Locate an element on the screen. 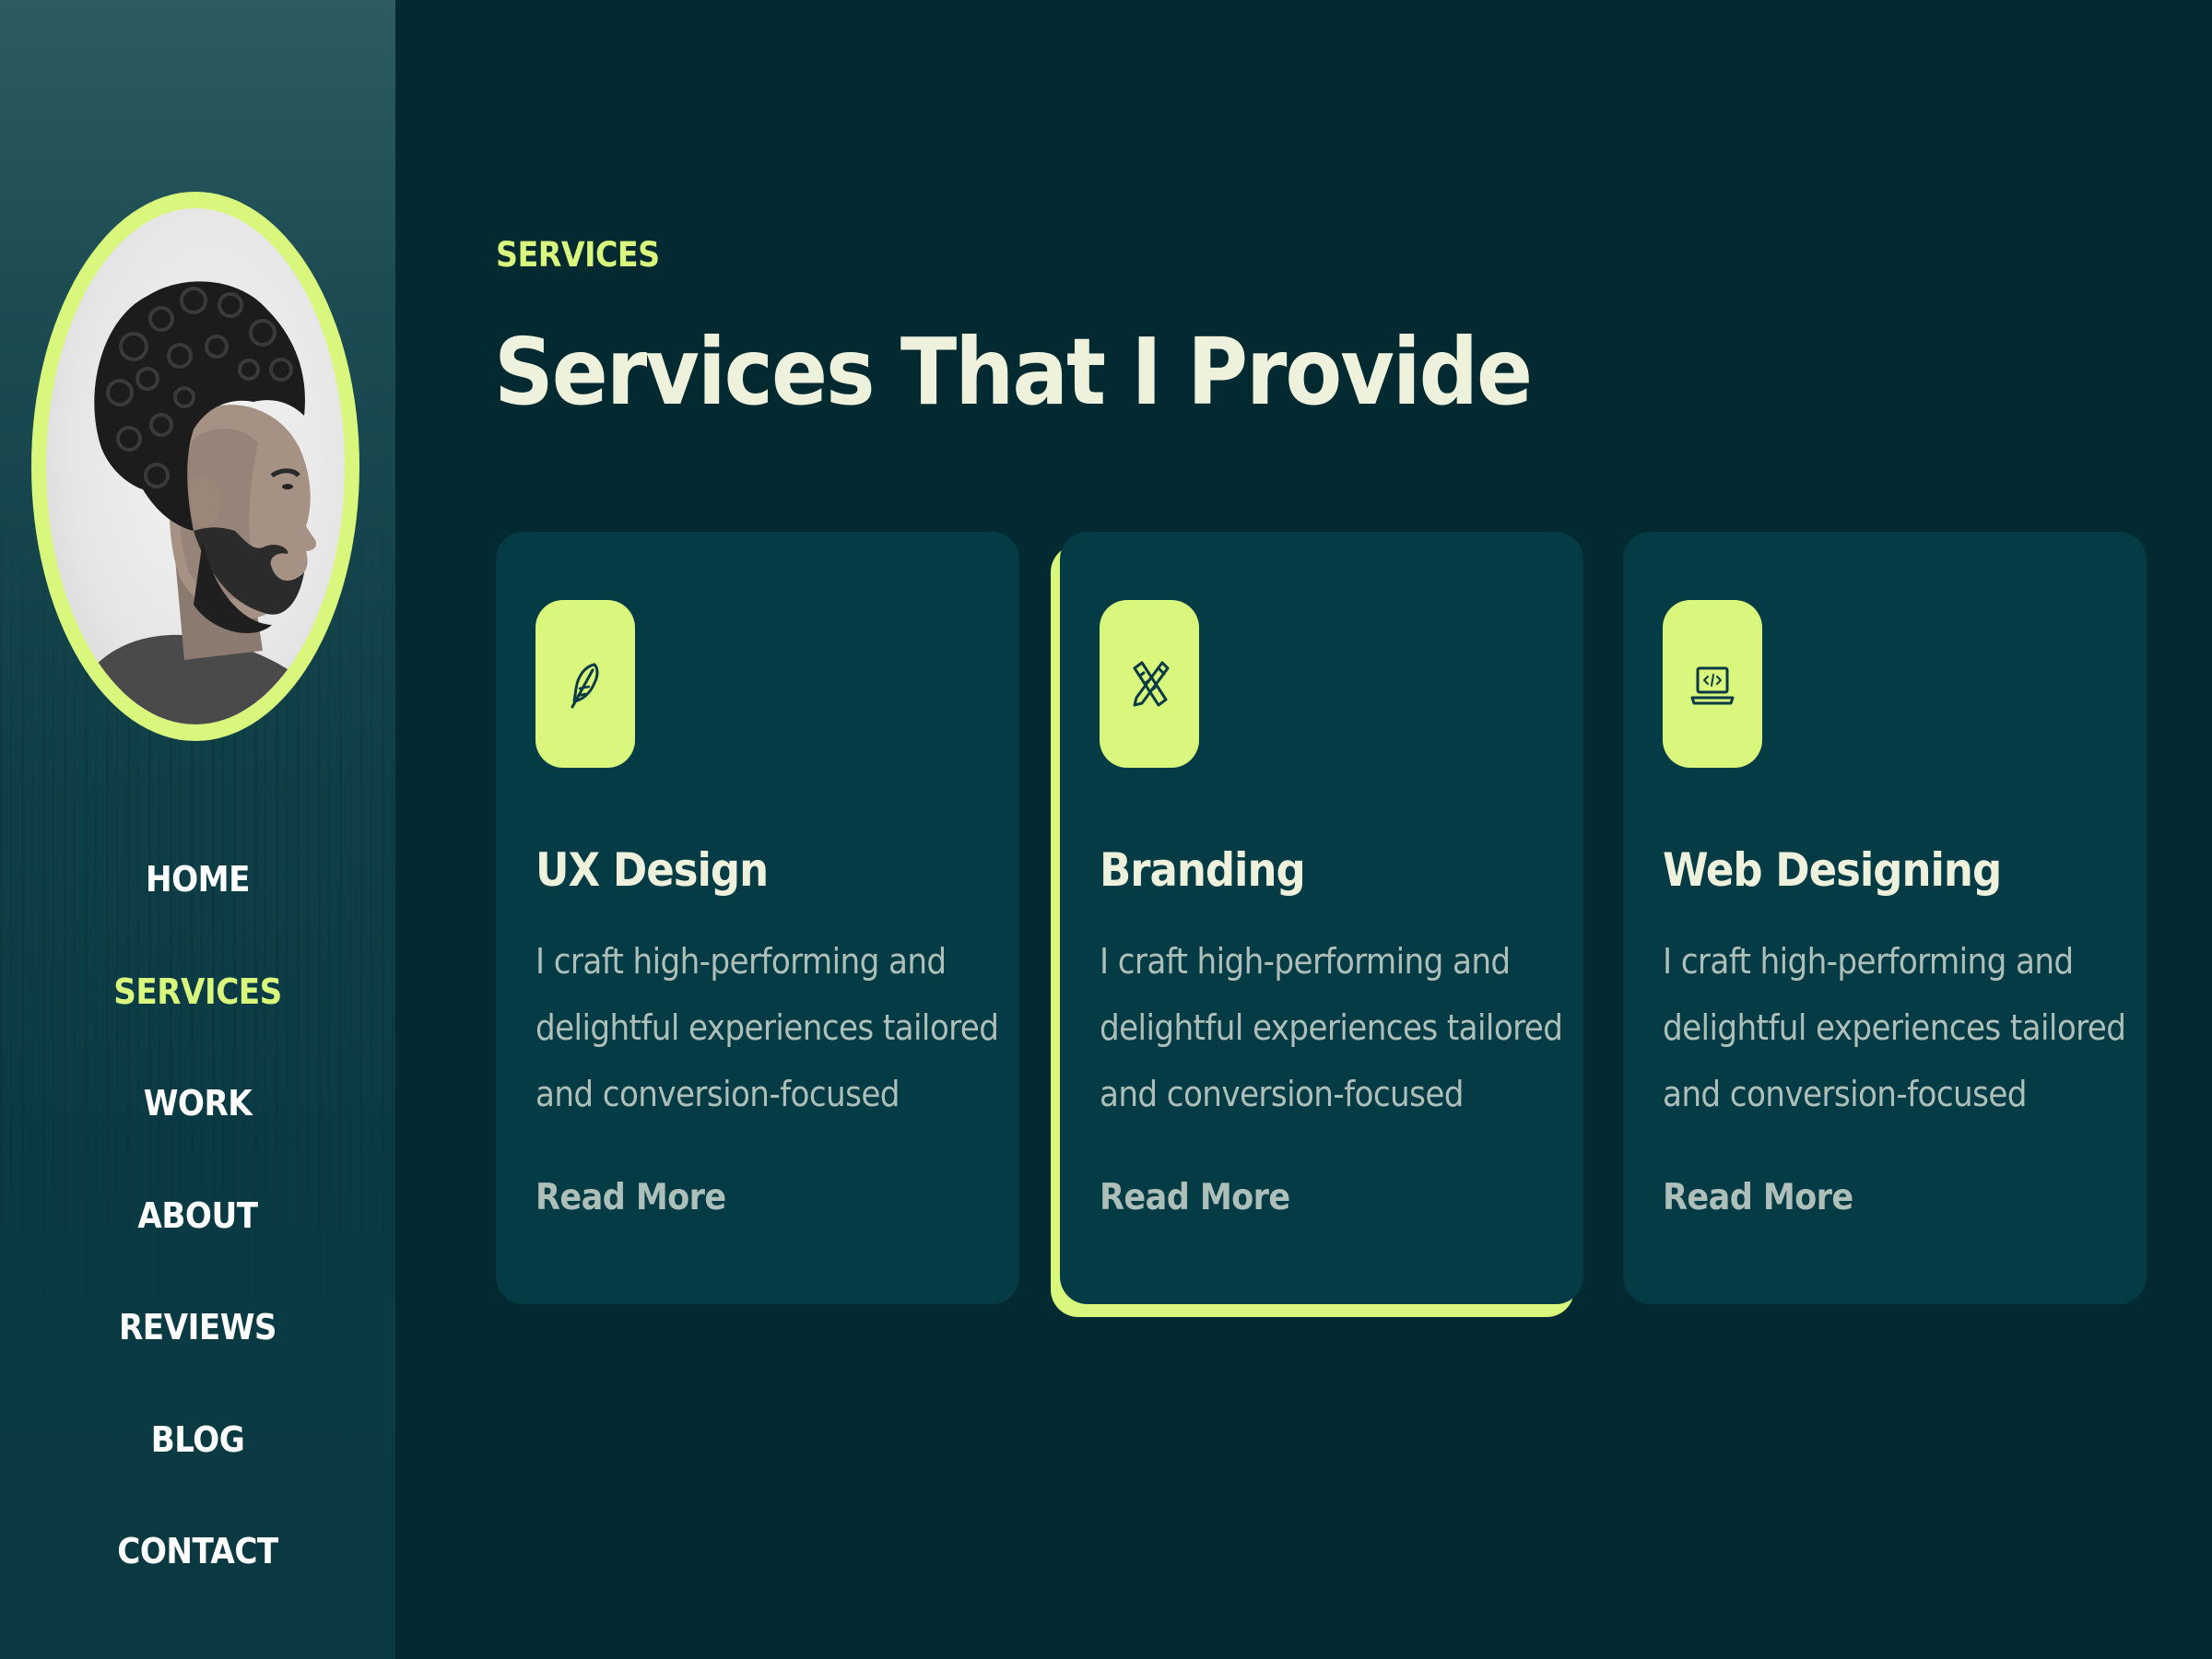  section-eyebrow: SERVICES is located at coordinates (578, 255).